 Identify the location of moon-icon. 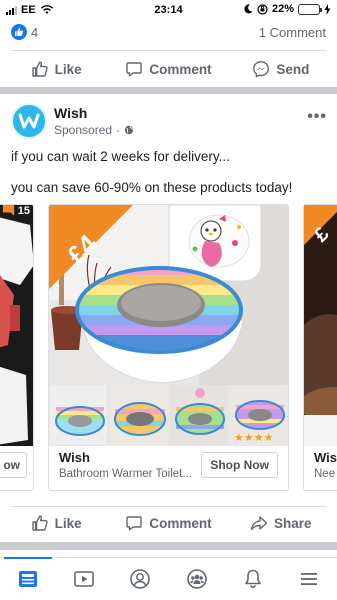
(248, 9).